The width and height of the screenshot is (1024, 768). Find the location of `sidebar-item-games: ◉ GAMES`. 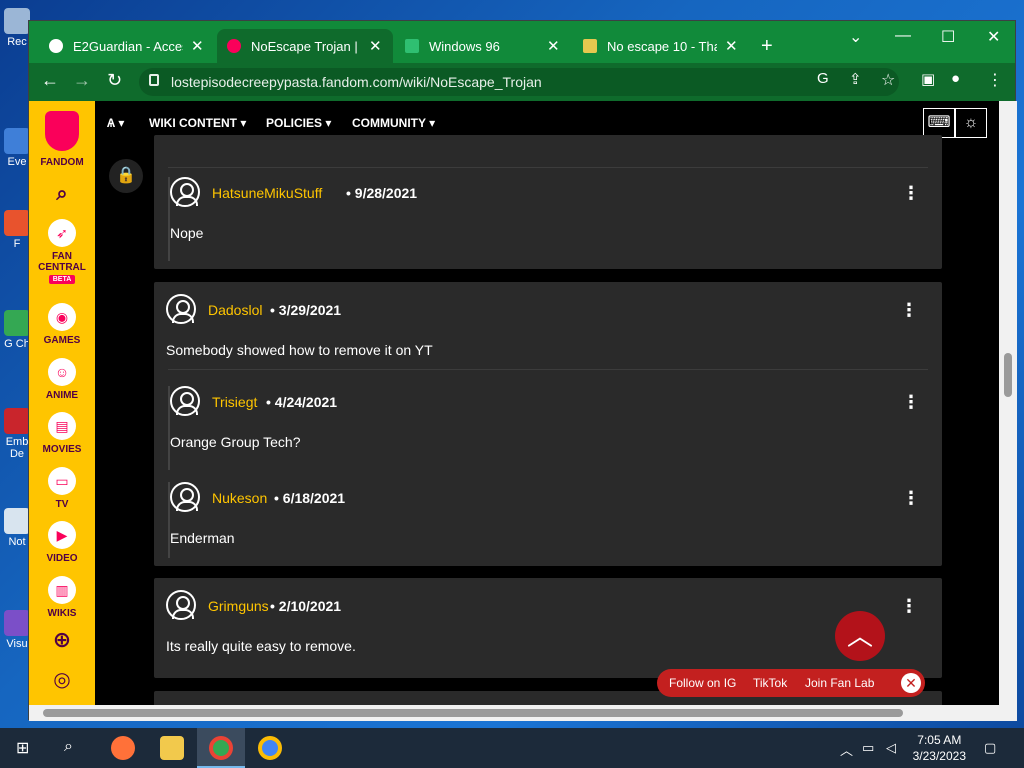

sidebar-item-games: ◉ GAMES is located at coordinates (62, 324).